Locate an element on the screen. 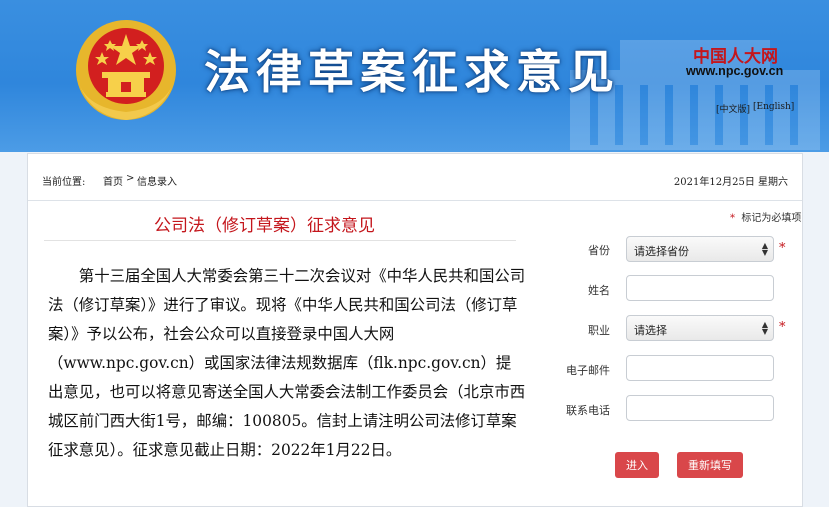 Image resolution: width=829 pixels, height=507 pixels. required-note-star: * is located at coordinates (732, 218).